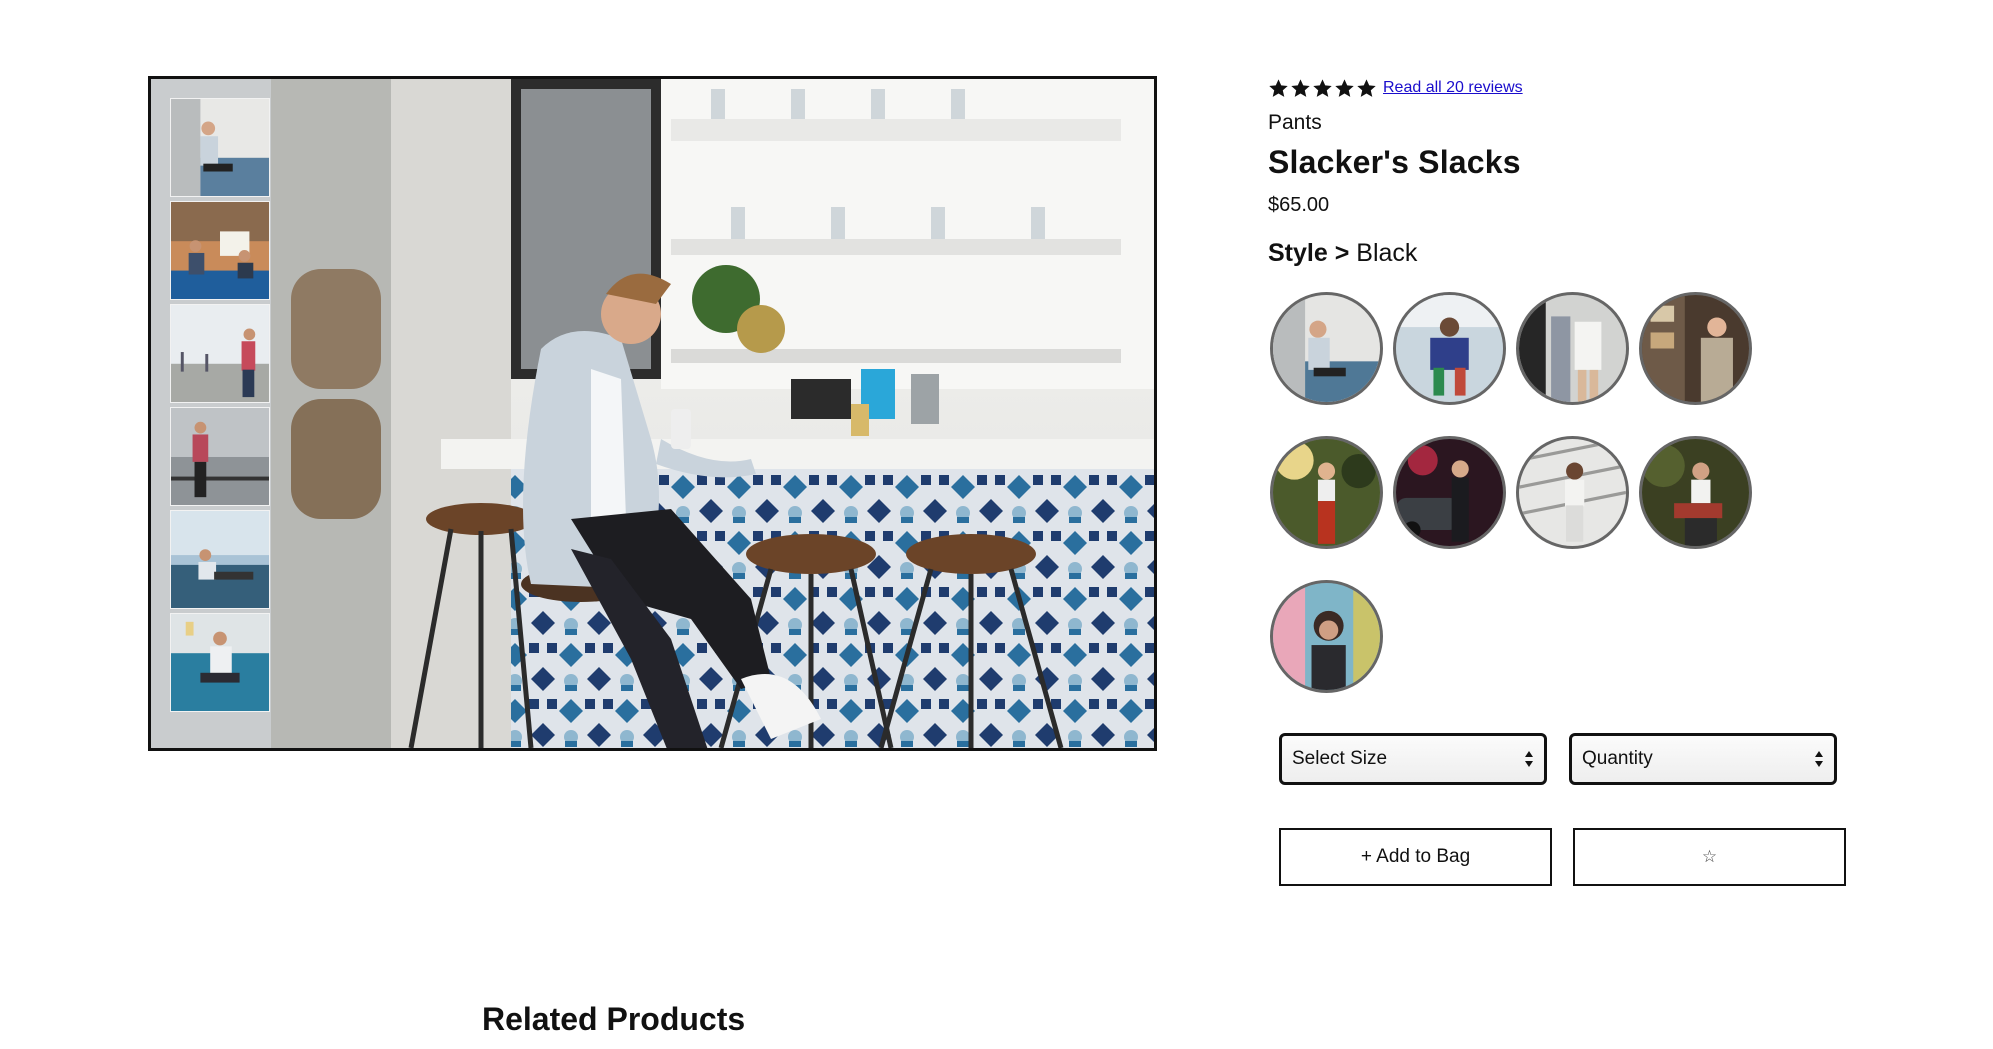 Image resolution: width=1993 pixels, height=1049 pixels. I want to click on style-label: Style >, so click(1309, 253).